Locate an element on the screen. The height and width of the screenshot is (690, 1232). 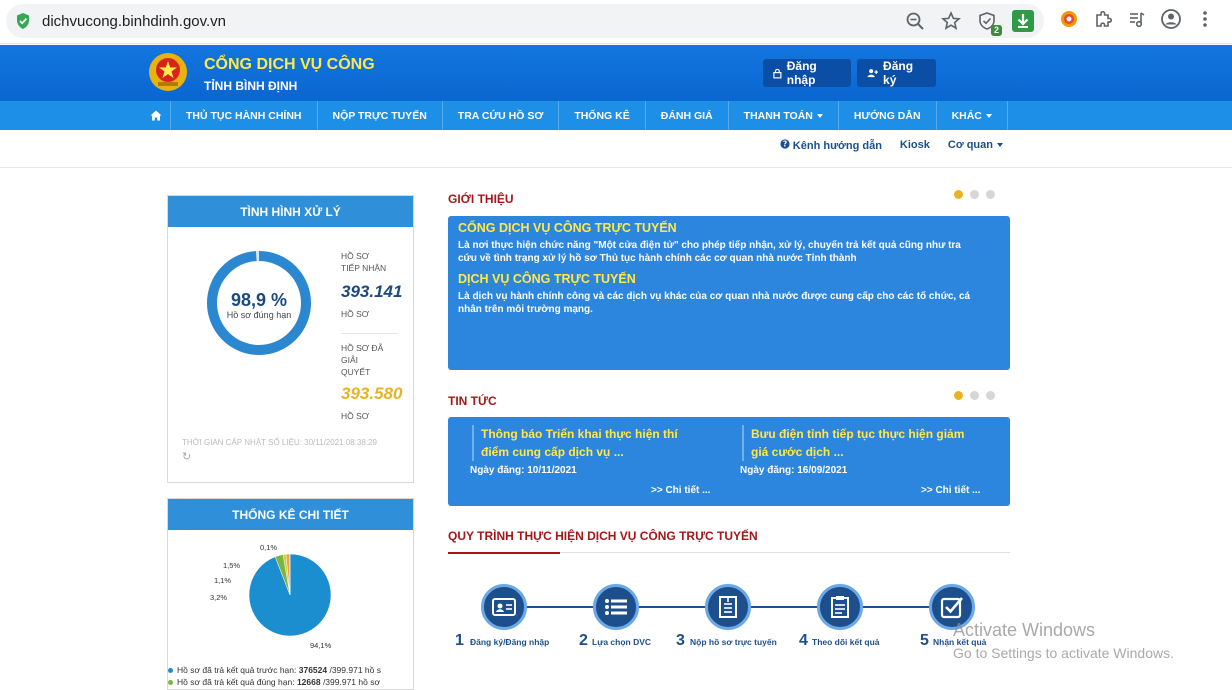
guide-channel-link: ? Kênh hướng dẫn is located at coordinates (831, 145).